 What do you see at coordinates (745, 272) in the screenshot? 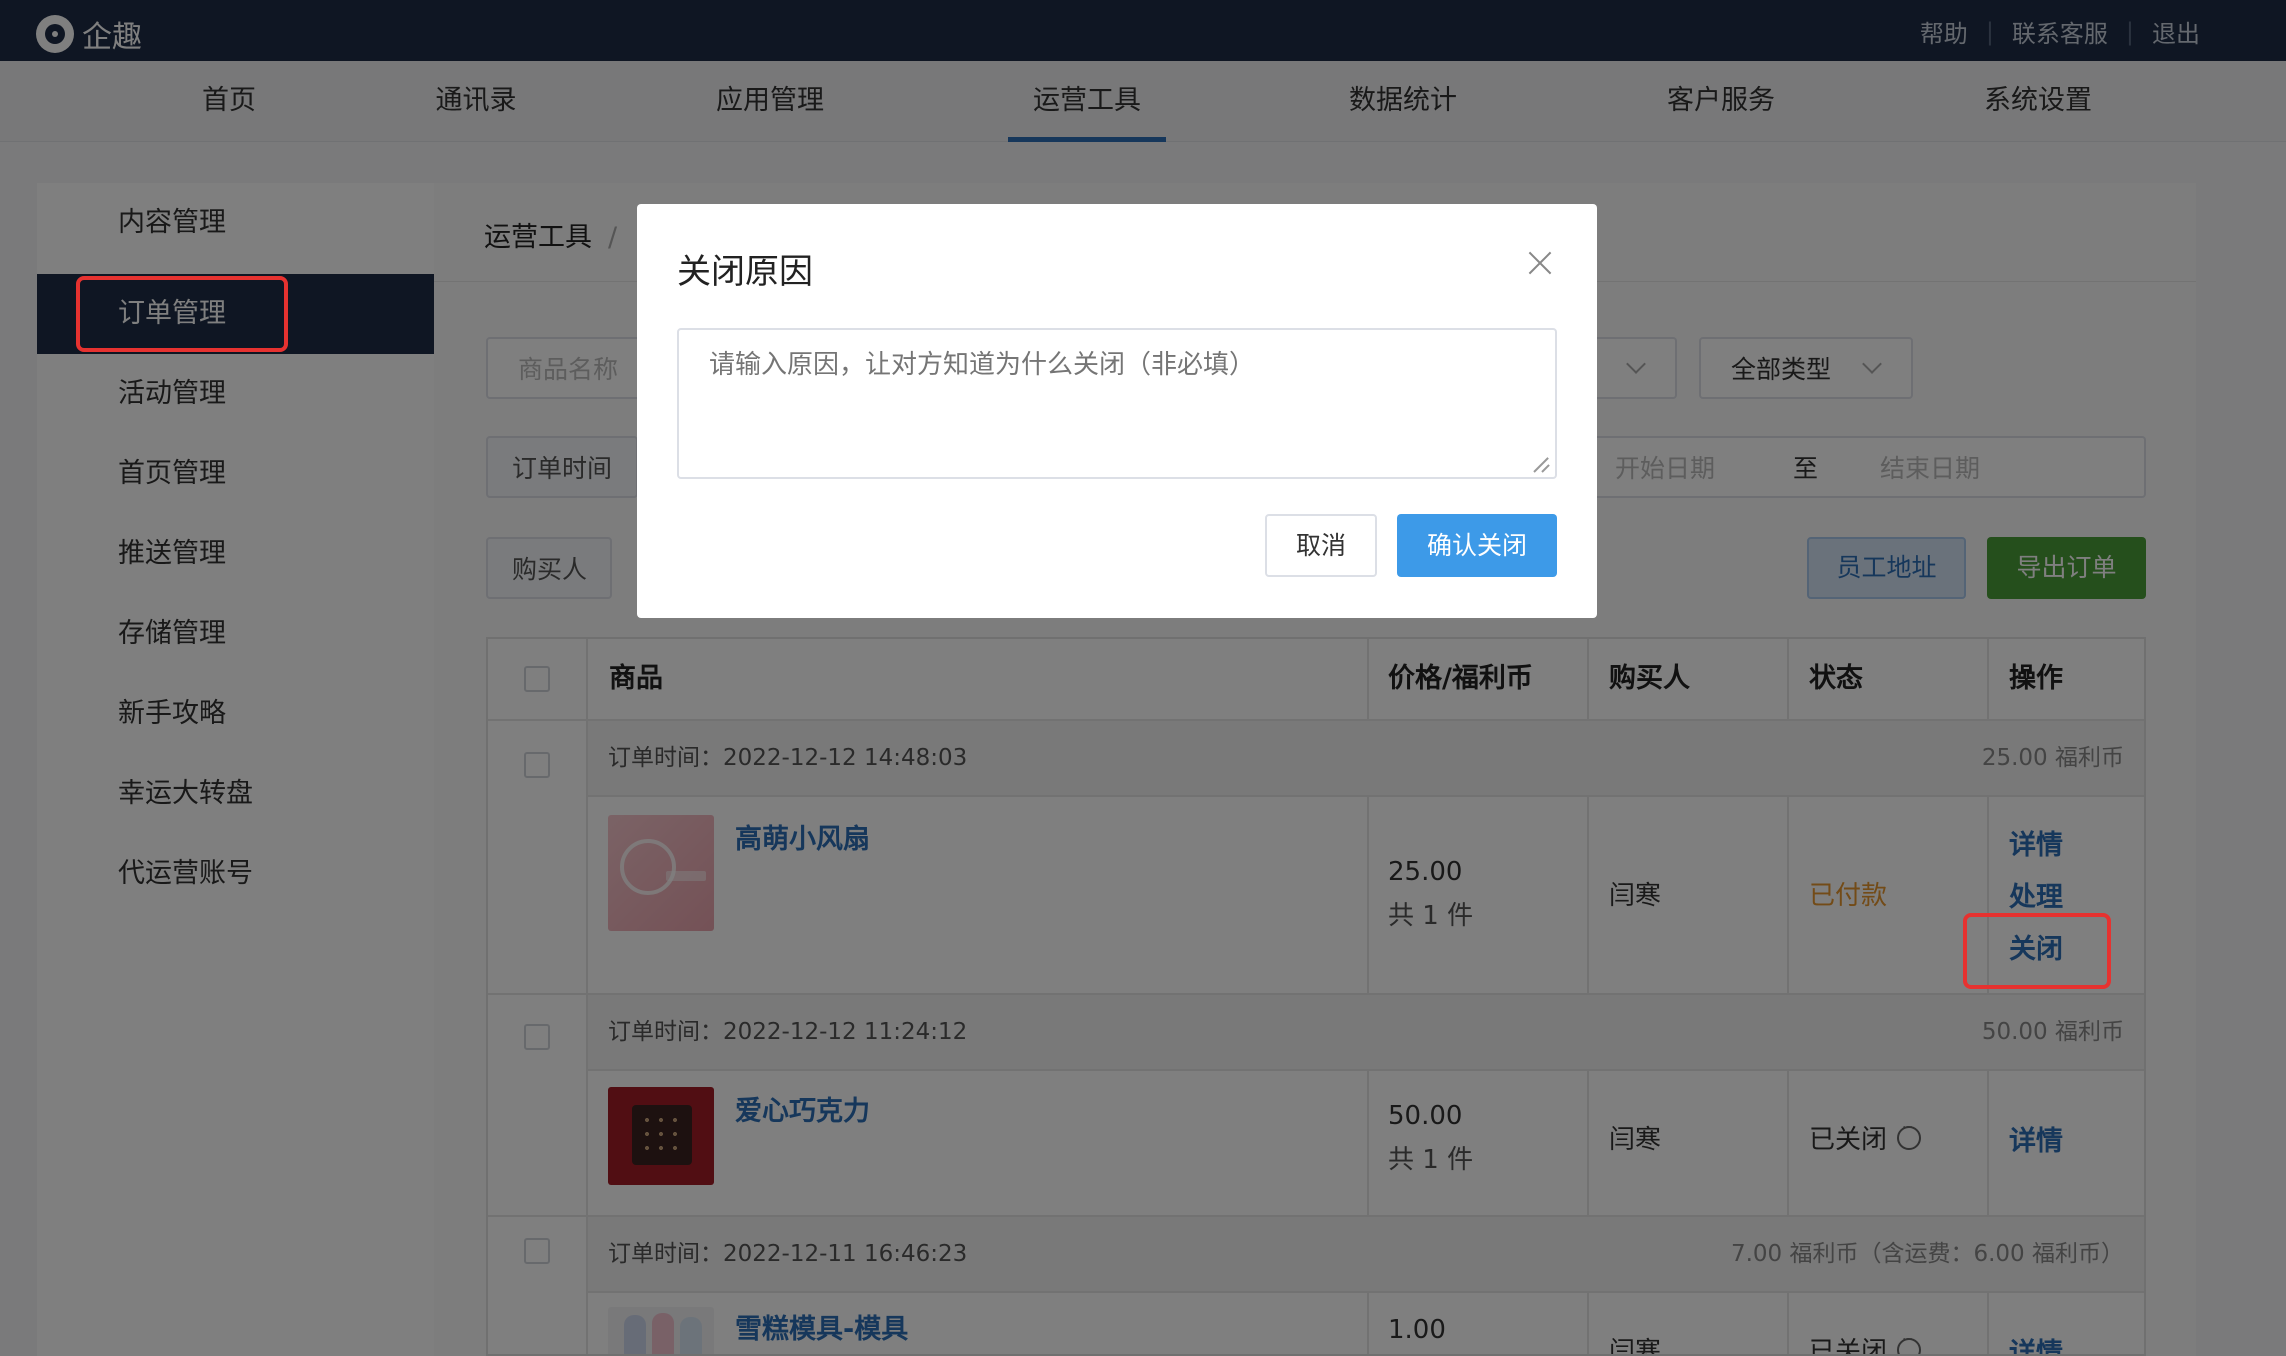
I see `dialog-title: 关闭原因` at bounding box center [745, 272].